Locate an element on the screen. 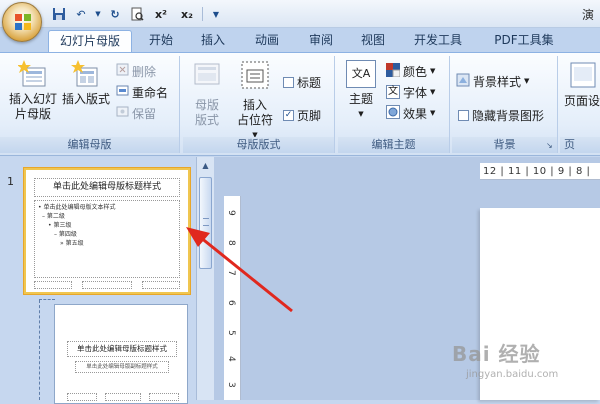 This screenshot has height=404, width=600. save-icon is located at coordinates (59, 14).